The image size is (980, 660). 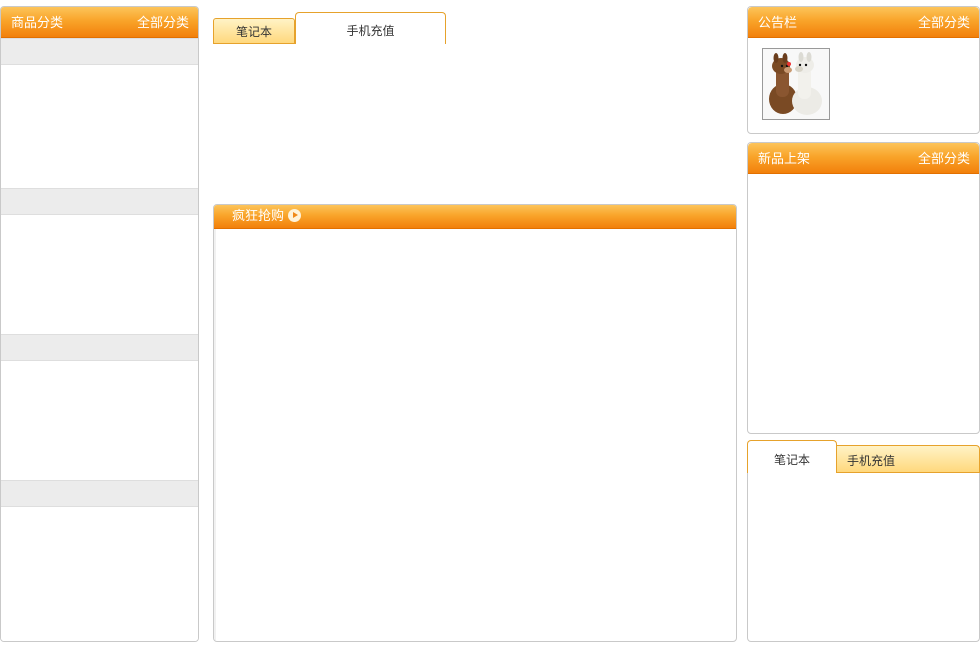 I want to click on notice-title: 公告栏, so click(x=778, y=23).